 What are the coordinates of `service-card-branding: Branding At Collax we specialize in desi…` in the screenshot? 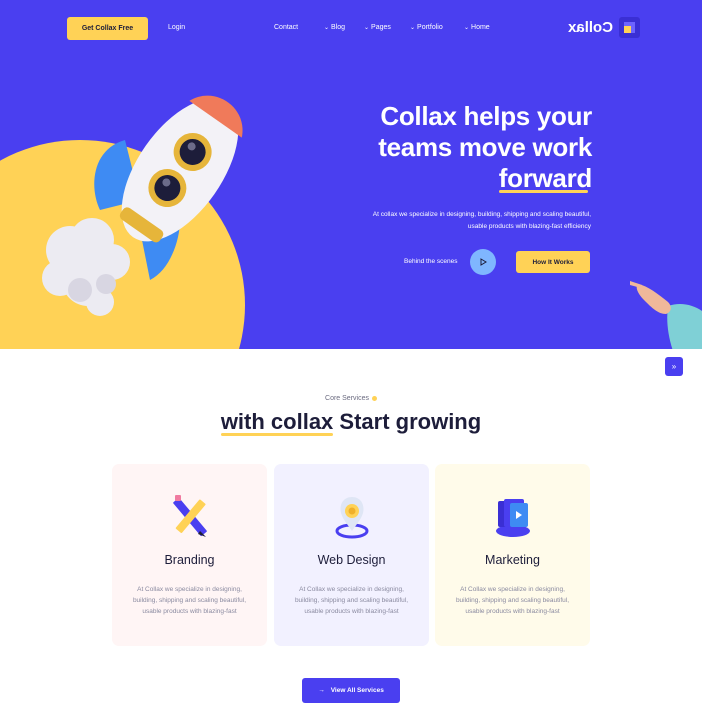 It's located at (189, 555).